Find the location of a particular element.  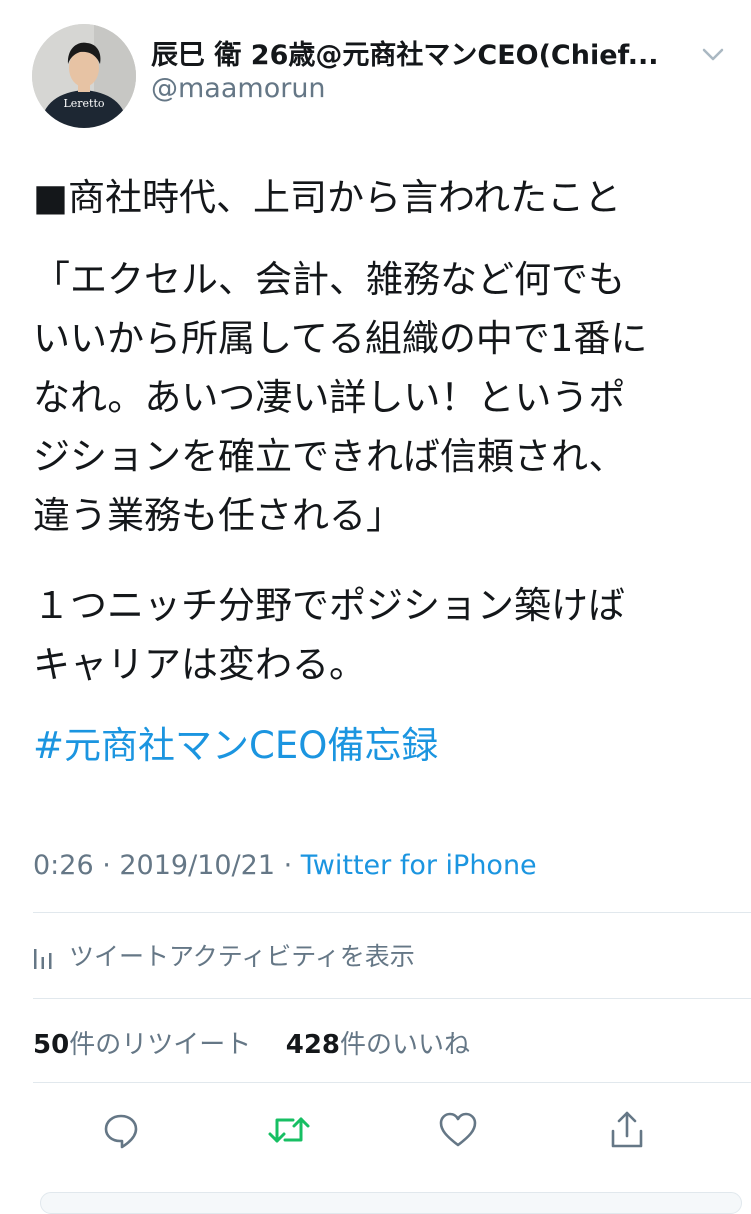

tweet-activity-link: ツイートアクティビティを表示 is located at coordinates (224, 955).